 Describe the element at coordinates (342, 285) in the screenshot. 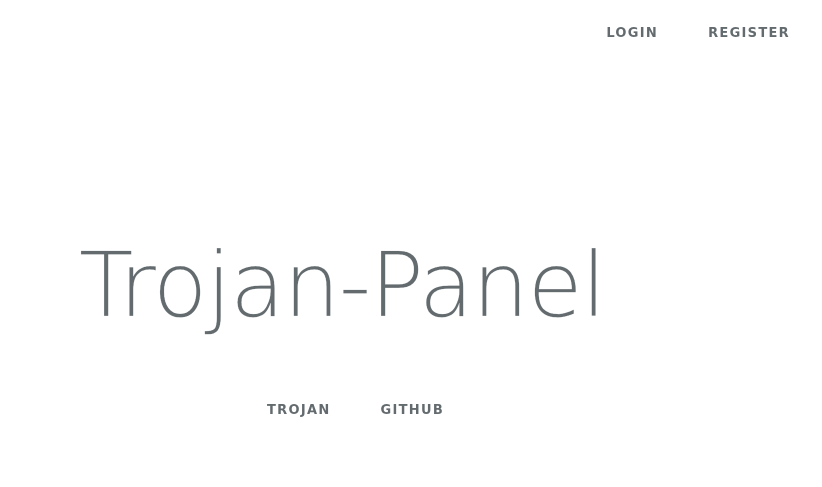

I see `page-title: Trojan-Panel` at that location.